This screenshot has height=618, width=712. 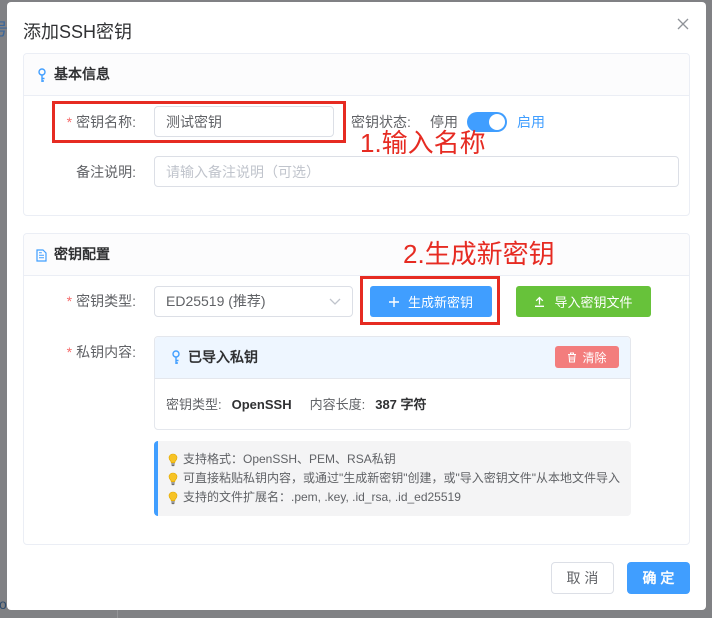 I want to click on close-button, so click(x=683, y=24).